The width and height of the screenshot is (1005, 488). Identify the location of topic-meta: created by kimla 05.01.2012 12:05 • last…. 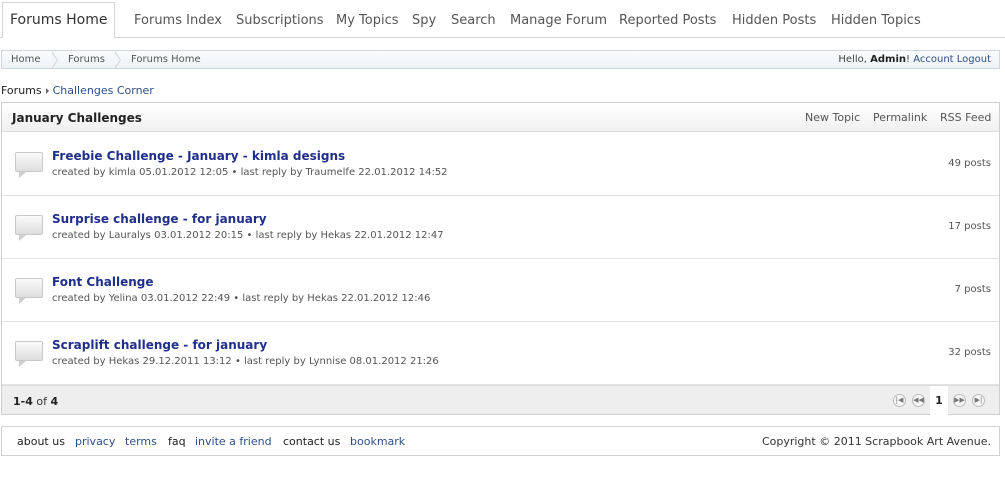
(250, 172).